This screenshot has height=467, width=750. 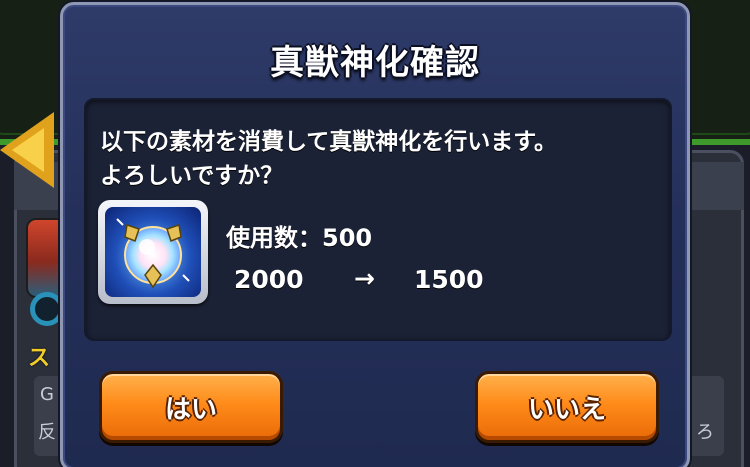 I want to click on arrow-right-icon: →, so click(x=364, y=278).